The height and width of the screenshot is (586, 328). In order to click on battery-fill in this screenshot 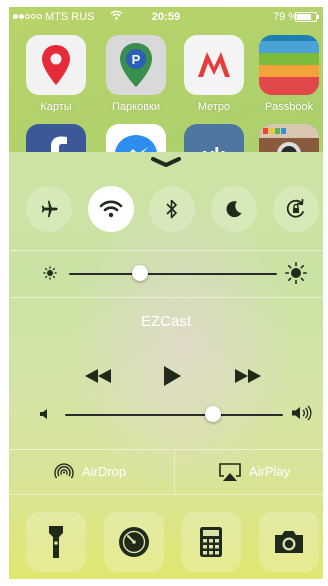, I will do `click(304, 17)`.